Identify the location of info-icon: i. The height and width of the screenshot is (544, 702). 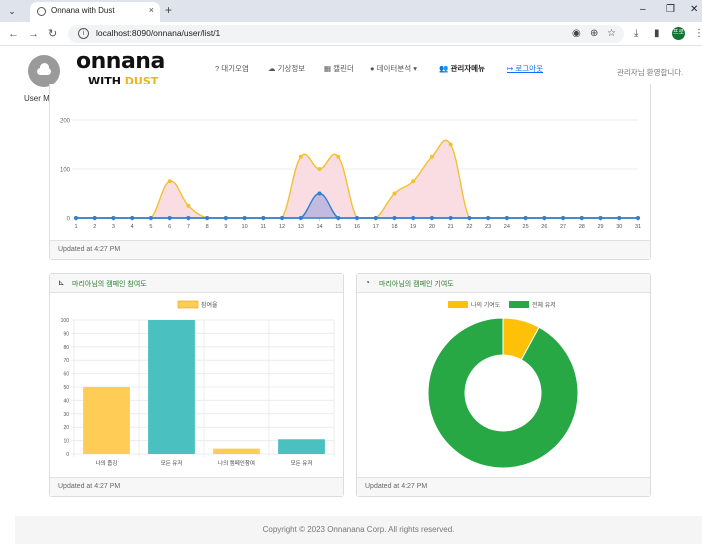
(83, 33).